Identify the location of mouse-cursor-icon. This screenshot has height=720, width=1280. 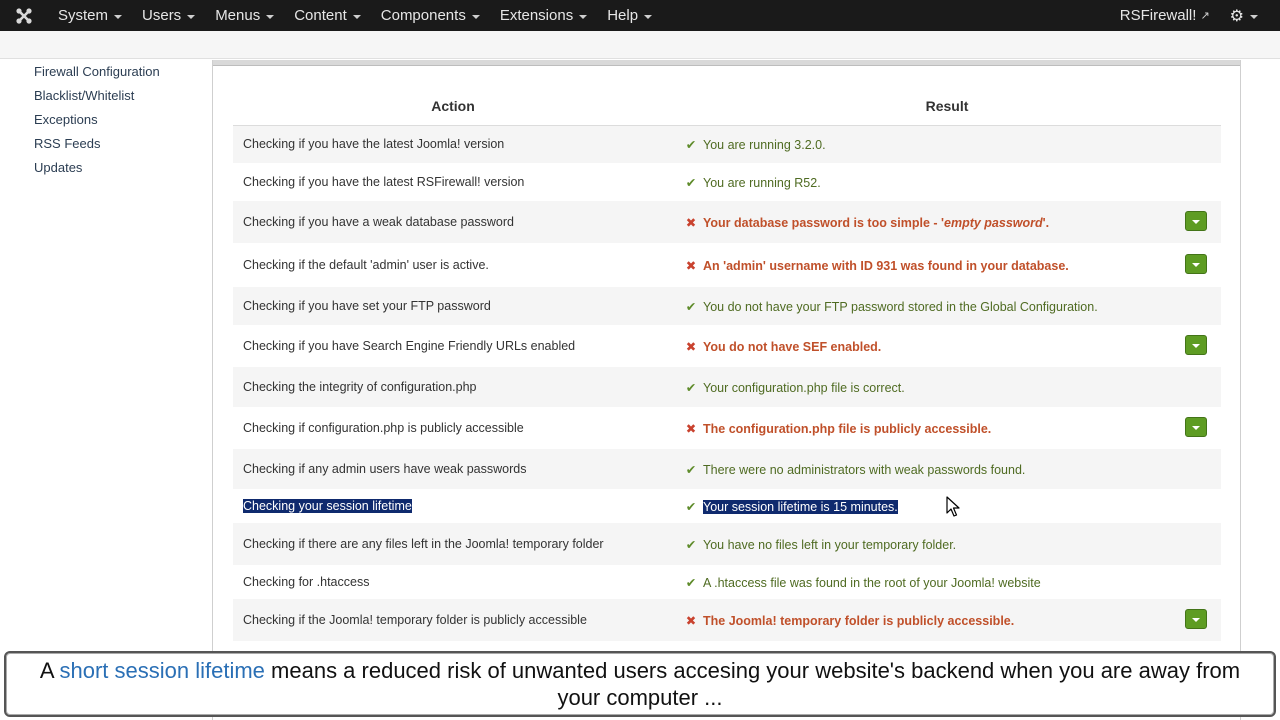
(953, 506).